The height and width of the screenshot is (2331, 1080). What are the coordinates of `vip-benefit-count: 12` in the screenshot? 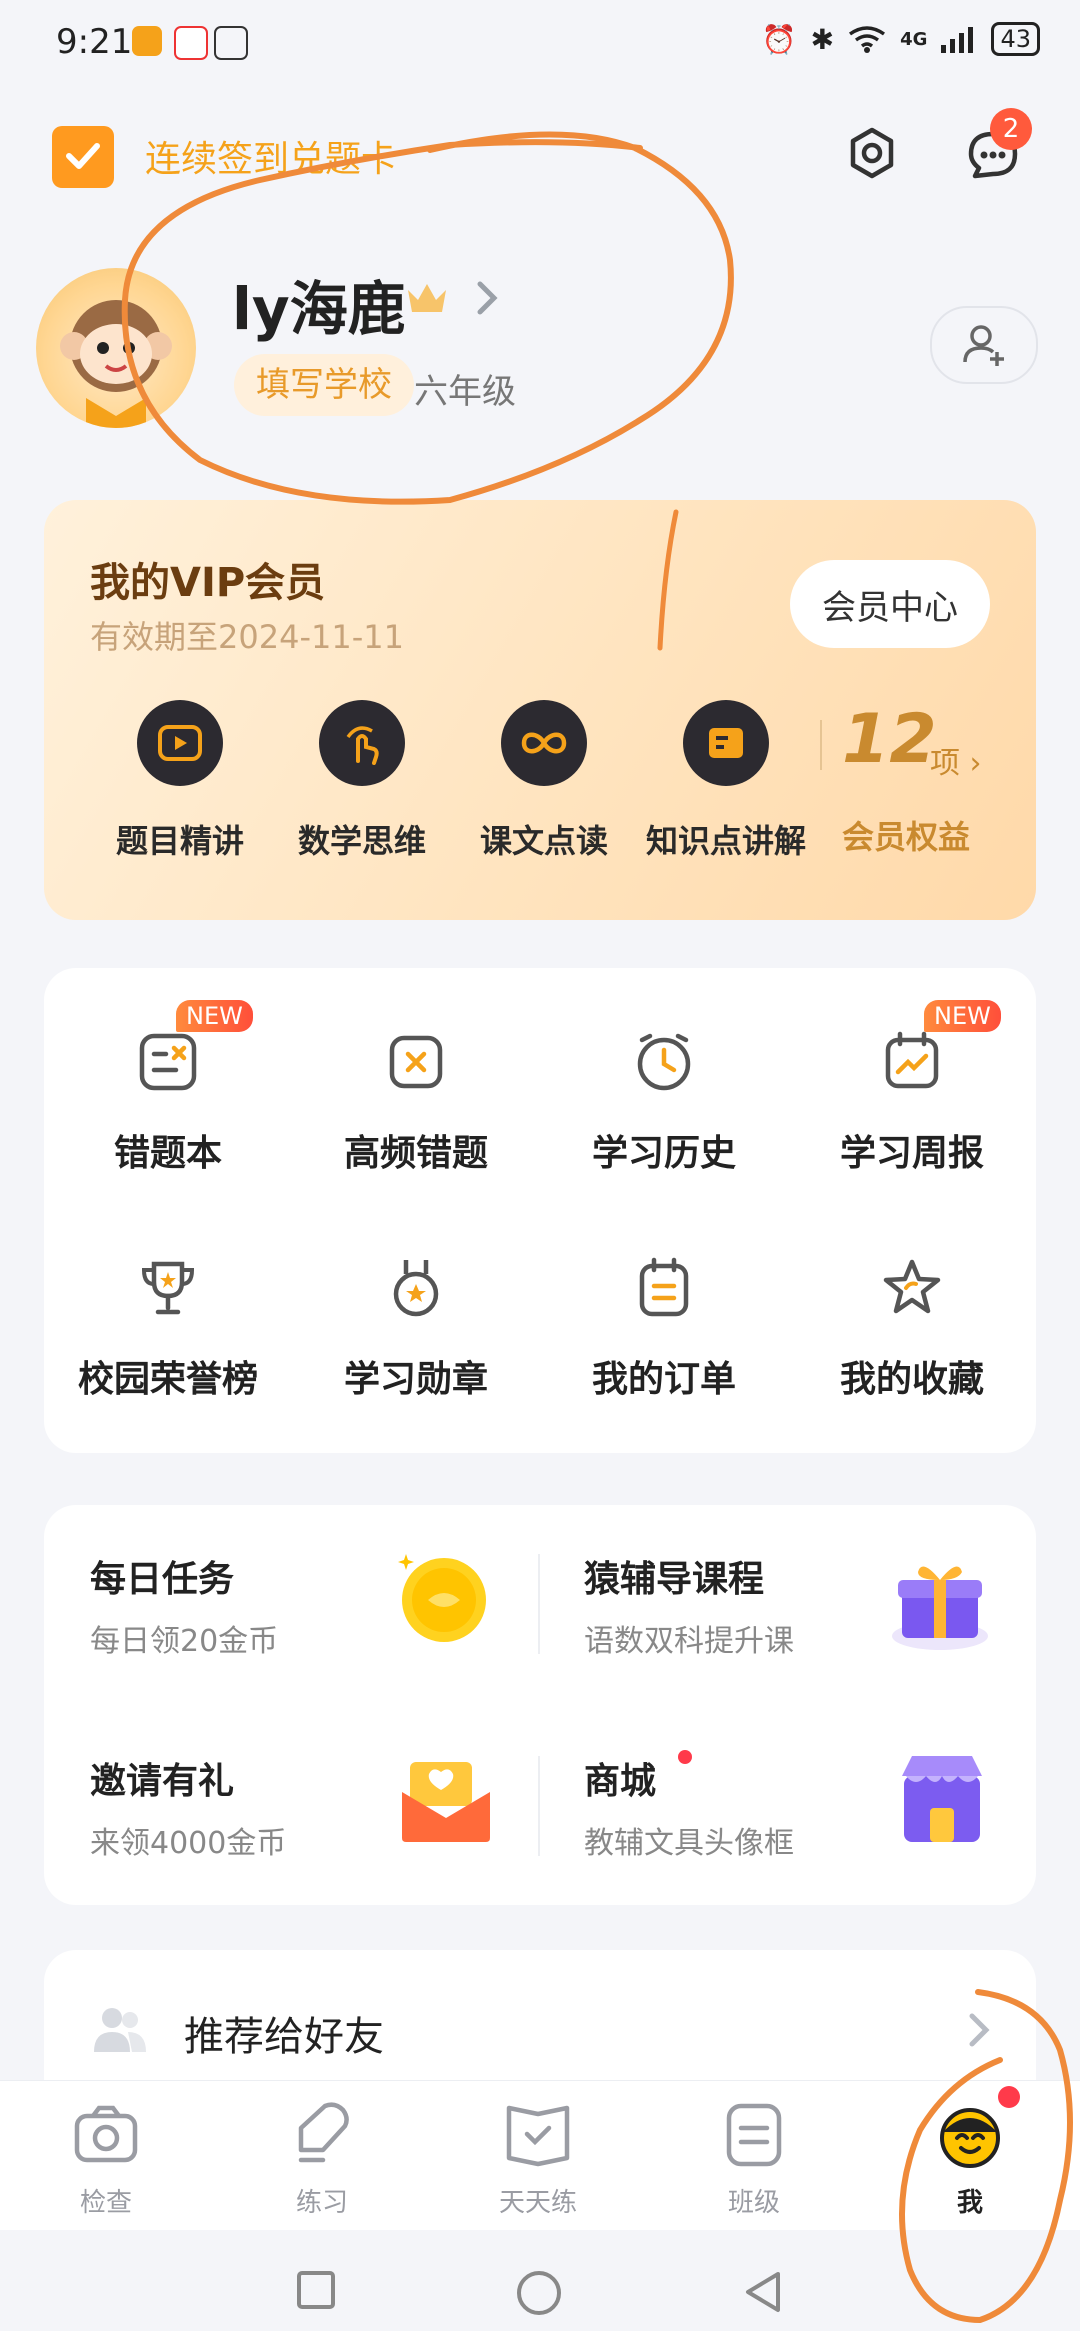 It's located at (889, 739).